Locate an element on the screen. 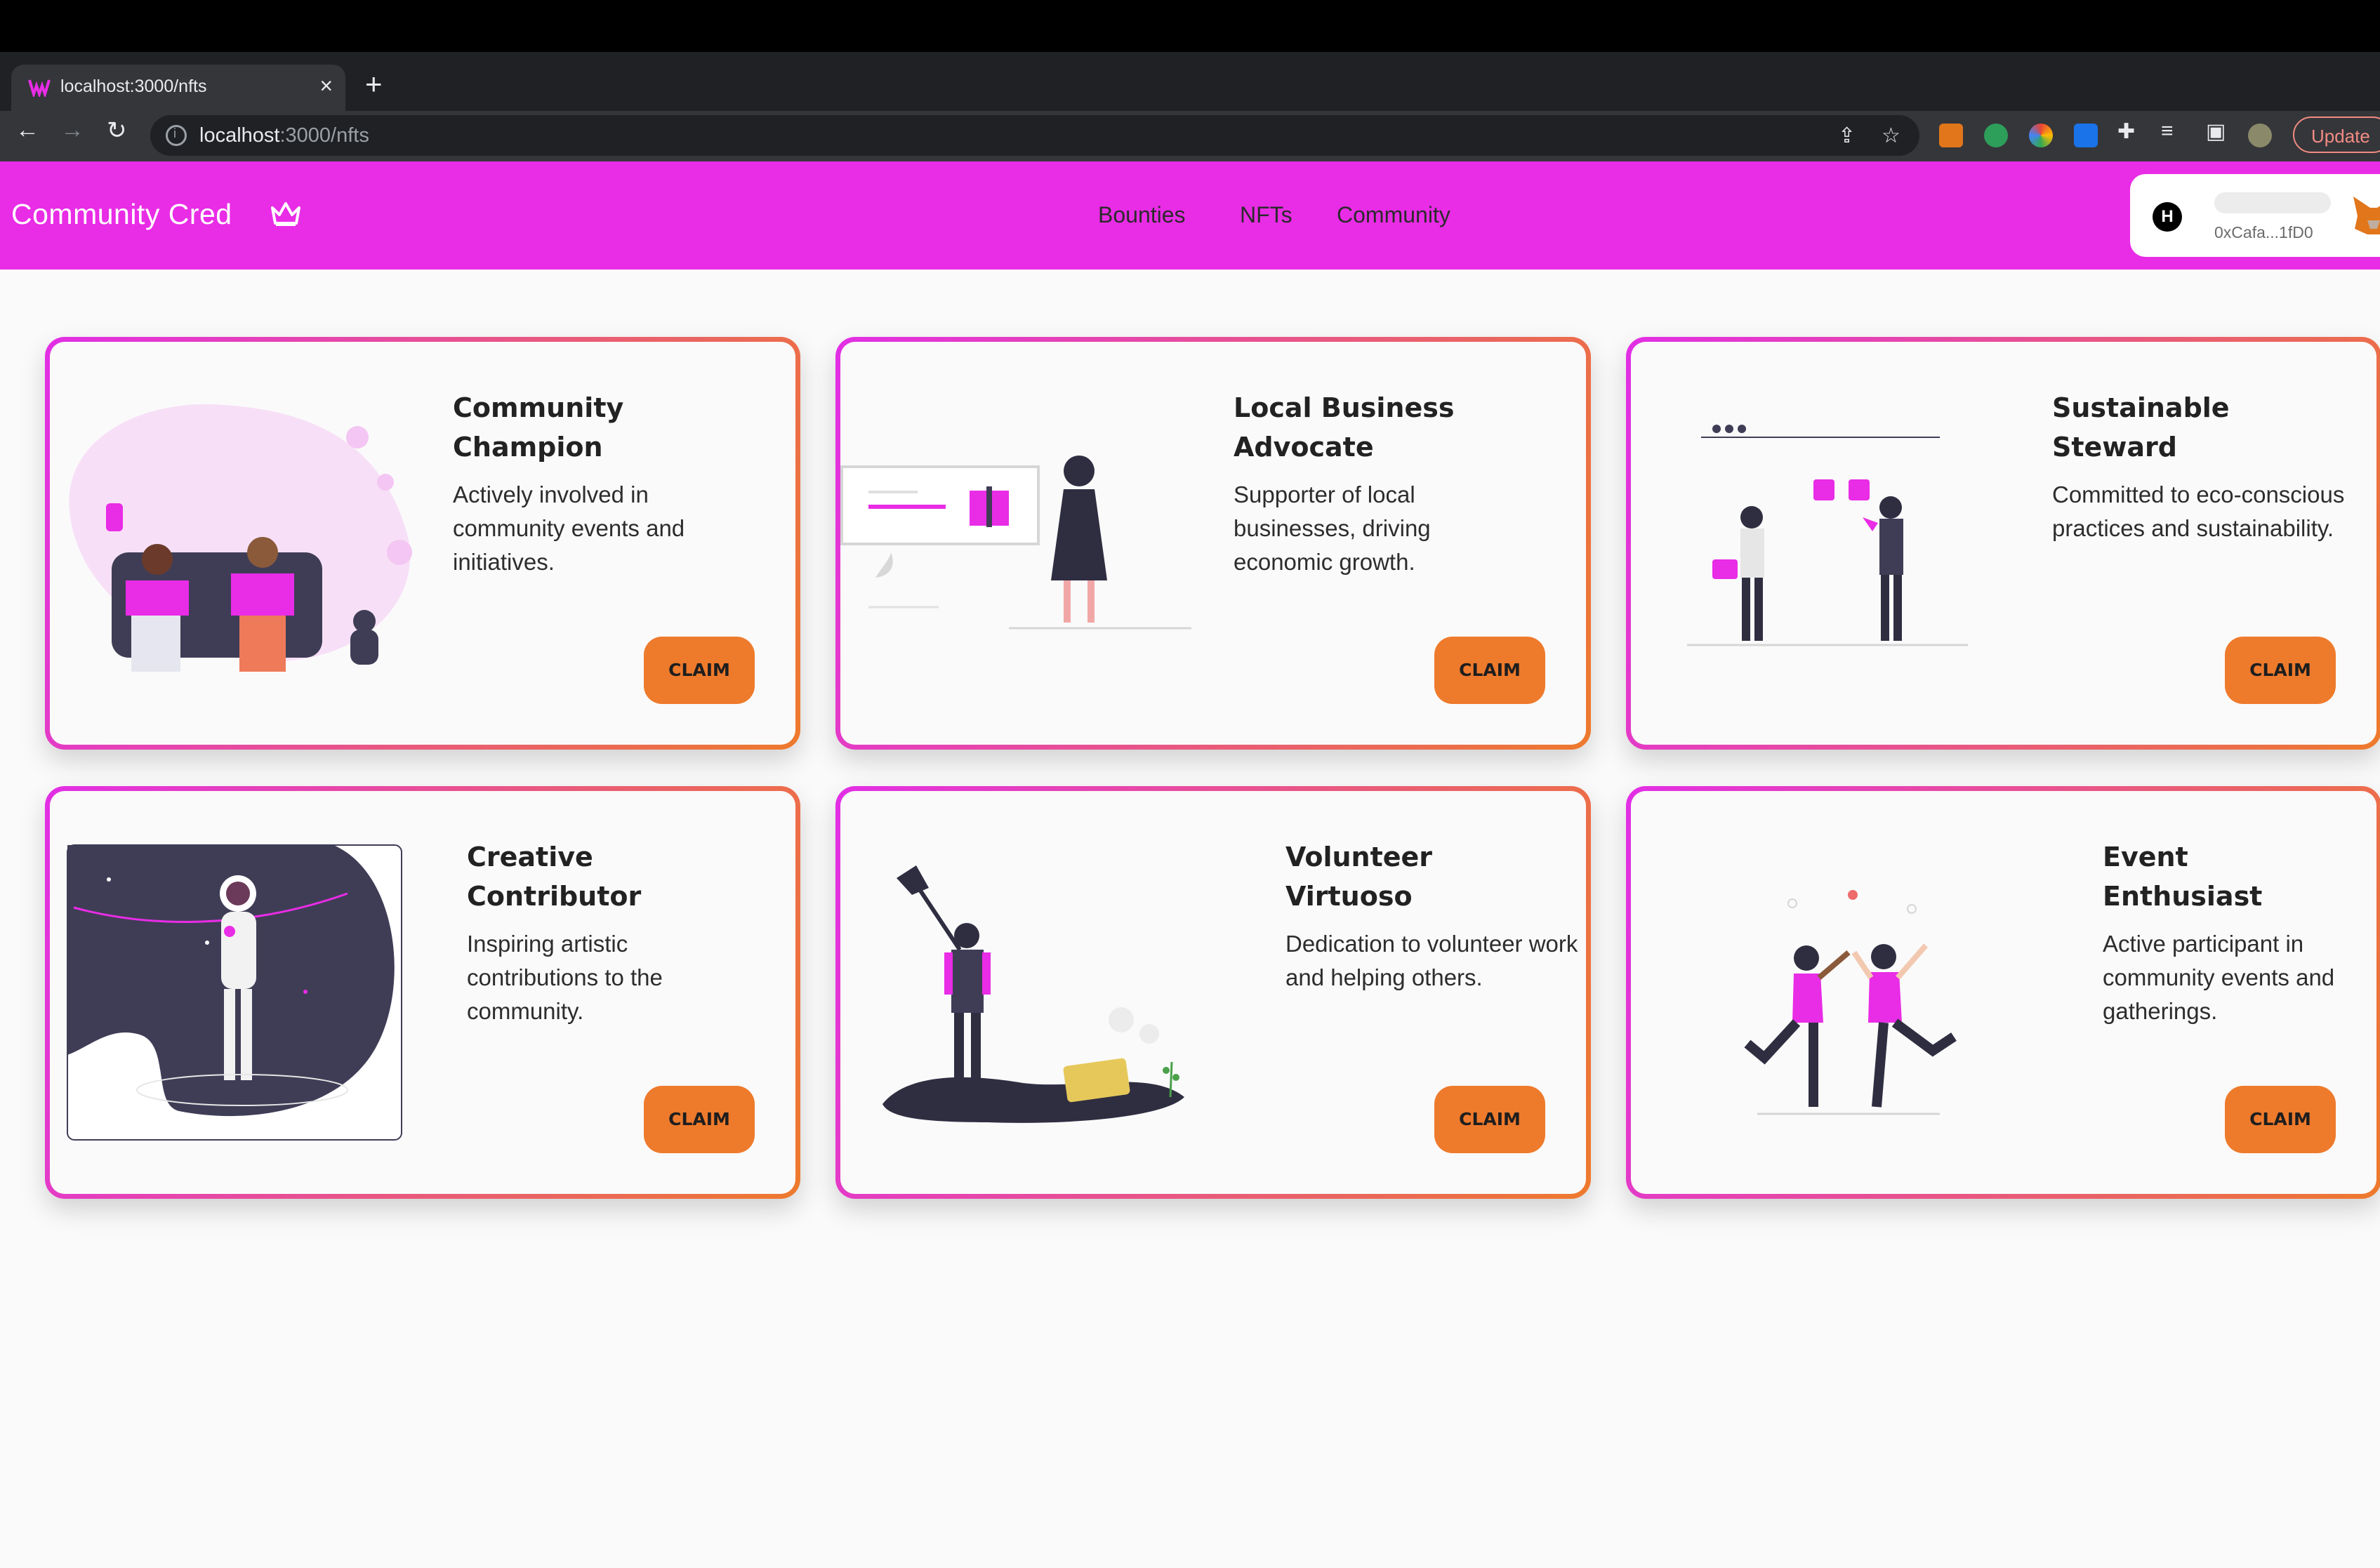  wallet-network-icon: H is located at coordinates (2168, 217).